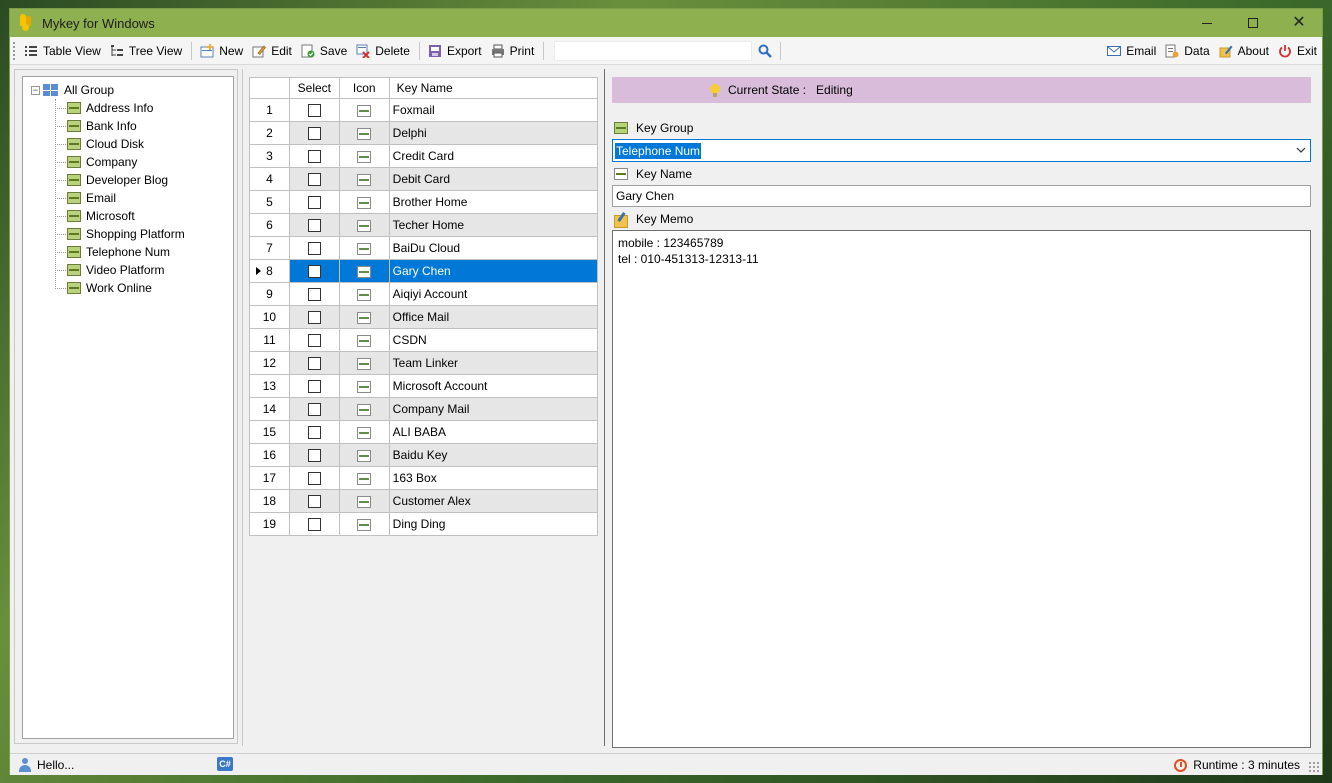 Image resolution: width=1332 pixels, height=783 pixels. Describe the element at coordinates (269, 340) in the screenshot. I see `row-number: 11` at that location.